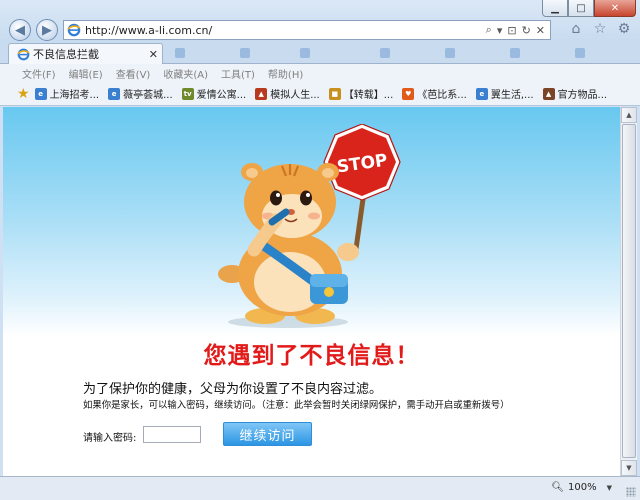 This screenshot has width=640, height=500. What do you see at coordinates (133, 73) in the screenshot?
I see `menu-view: 查看(V)` at bounding box center [133, 73].